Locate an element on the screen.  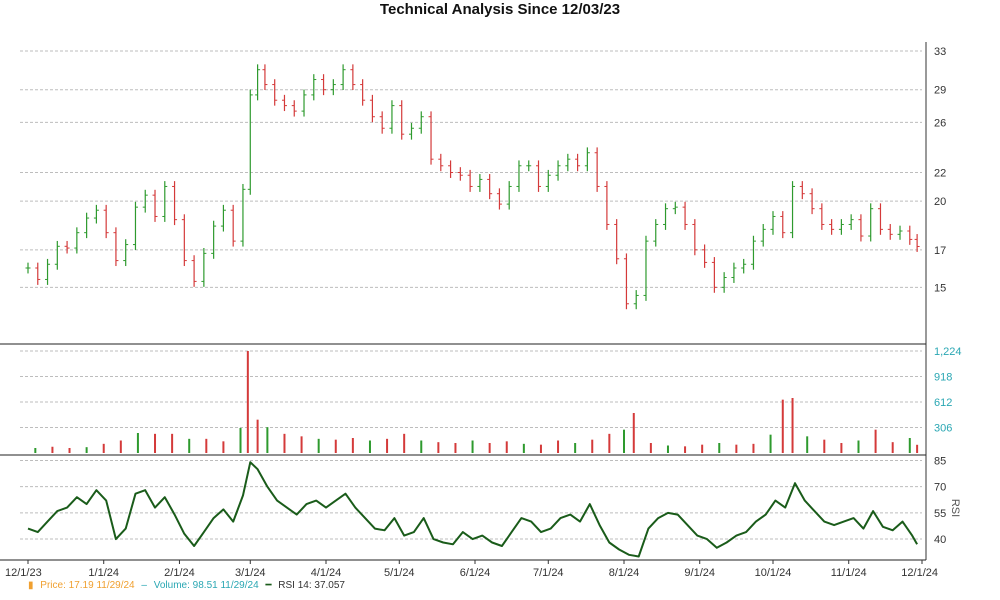
volume-axis-tick-label: 918 is located at coordinates (943, 378).